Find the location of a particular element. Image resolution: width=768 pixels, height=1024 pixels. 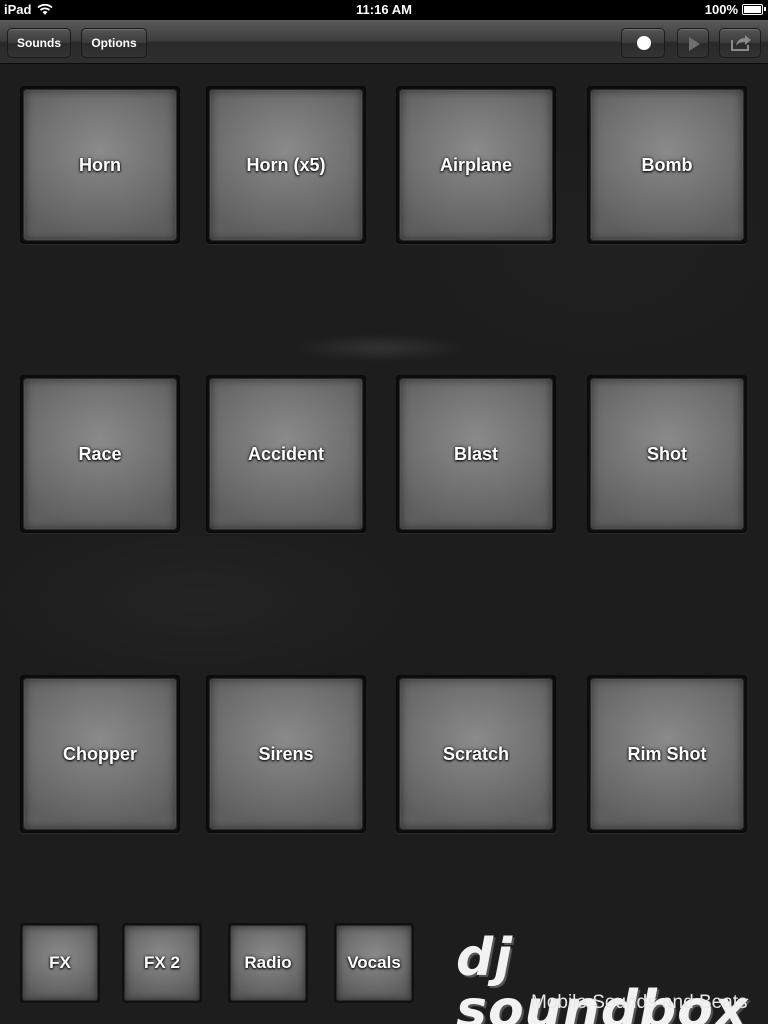

category-well: Radio is located at coordinates (268, 963).